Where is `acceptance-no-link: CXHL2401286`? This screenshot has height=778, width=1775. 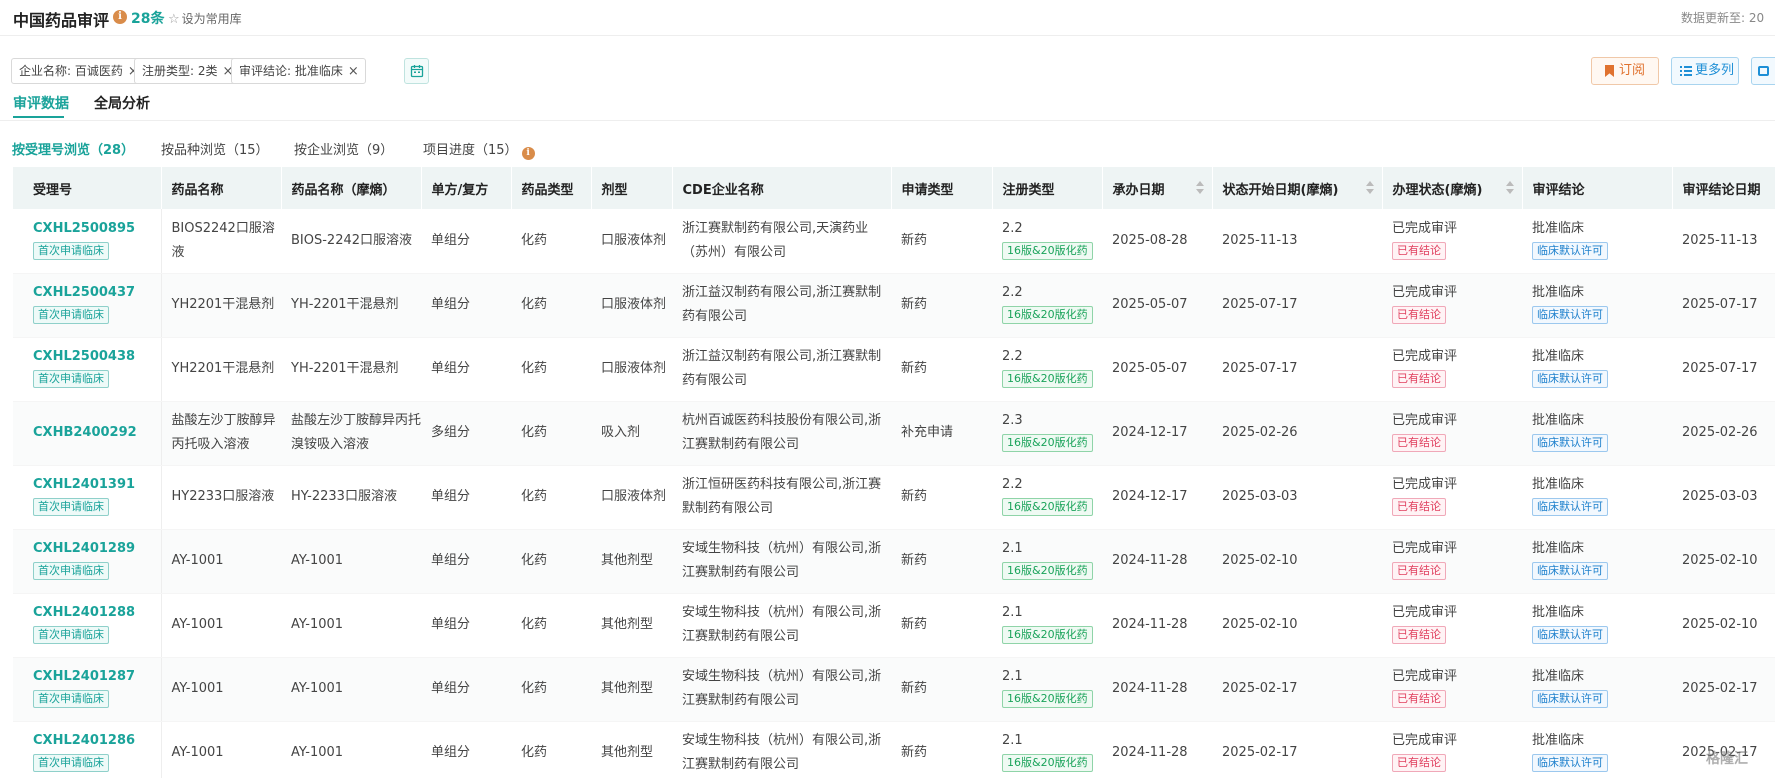
acceptance-no-link: CXHL2401286 is located at coordinates (97, 741).